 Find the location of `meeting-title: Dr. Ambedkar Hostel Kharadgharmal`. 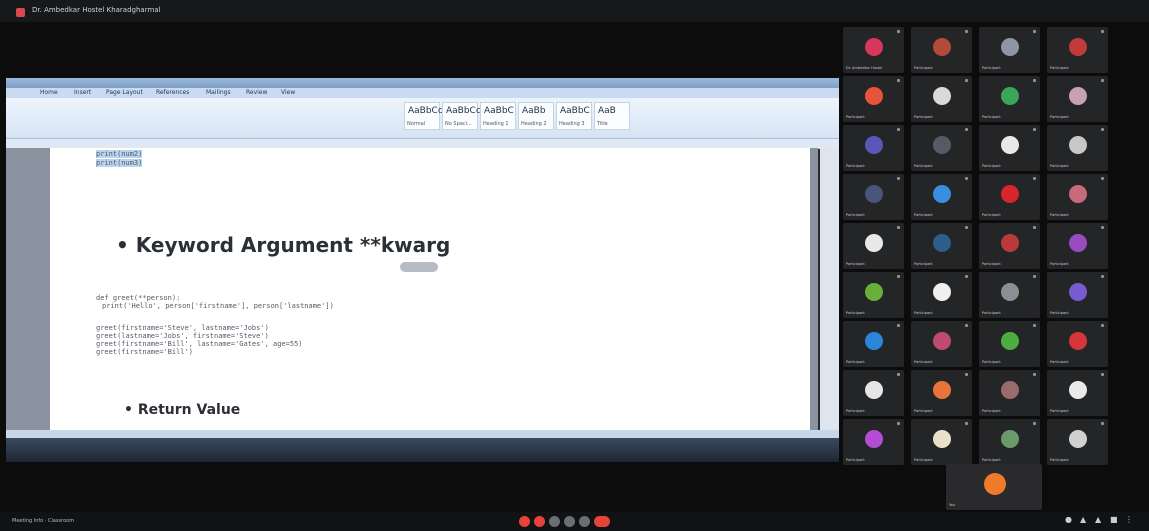

meeting-title: Dr. Ambedkar Hostel Kharadgharmal is located at coordinates (96, 10).